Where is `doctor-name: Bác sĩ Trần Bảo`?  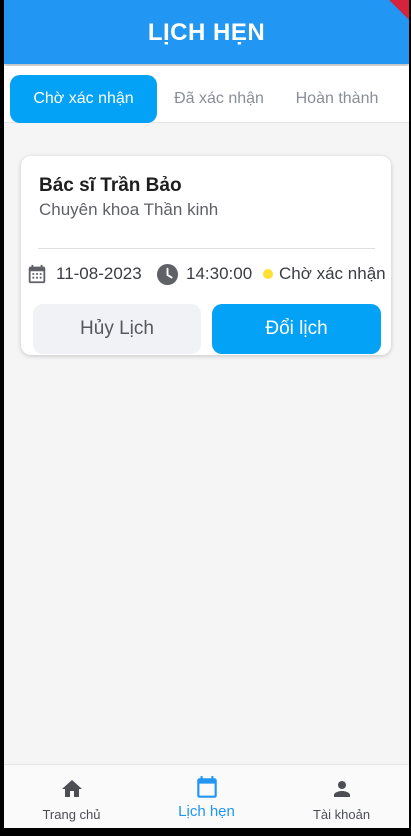
doctor-name: Bác sĩ Trần Bảo is located at coordinates (110, 185).